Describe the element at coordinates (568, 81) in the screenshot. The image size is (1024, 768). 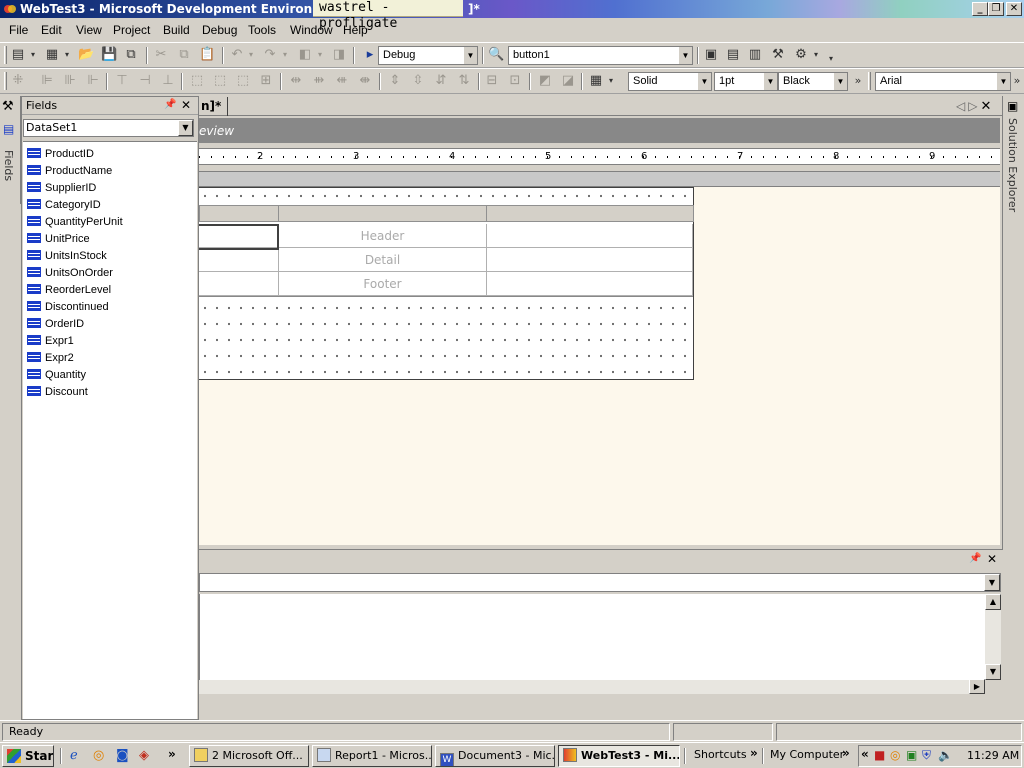
I see `send-to-back-icon: ◪` at that location.